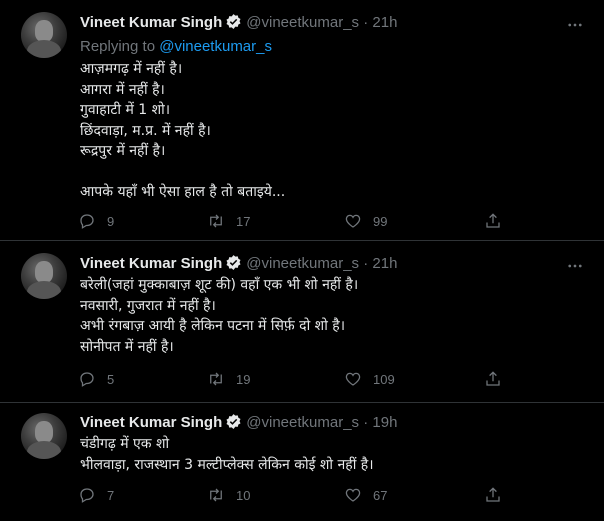 The width and height of the screenshot is (604, 521). I want to click on replying-prefix: Replying to, so click(120, 46).